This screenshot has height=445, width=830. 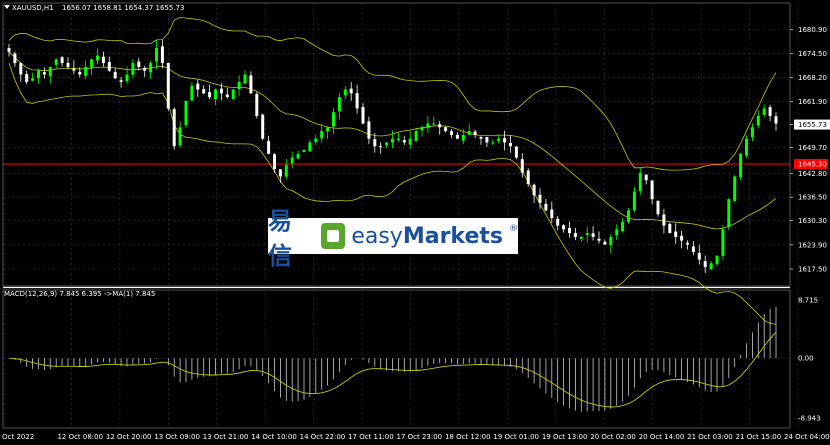 I want to click on x-tick-label: 14 Oct 22:00, so click(x=323, y=437).